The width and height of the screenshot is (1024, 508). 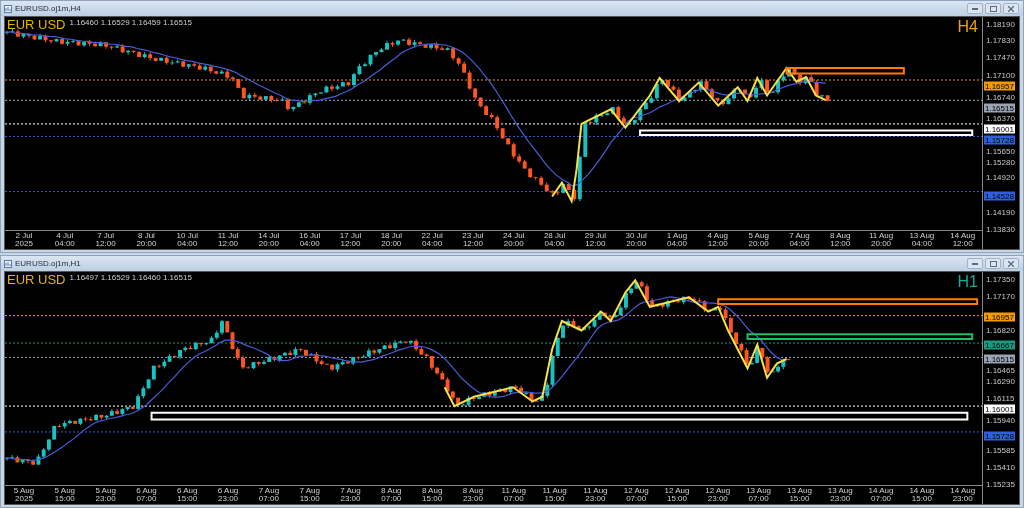 What do you see at coordinates (799, 495) in the screenshot?
I see `time-axis-label: 13 Aug 15:00` at bounding box center [799, 495].